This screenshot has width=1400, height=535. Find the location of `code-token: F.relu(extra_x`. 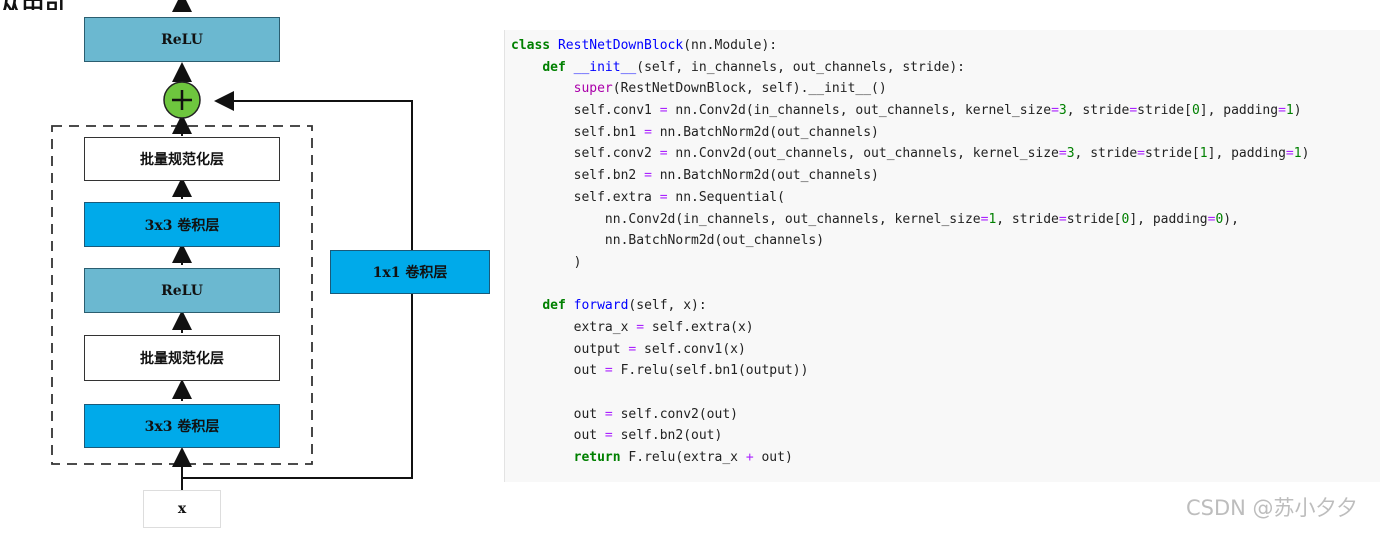

code-token: F.relu(extra_x is located at coordinates (687, 458).